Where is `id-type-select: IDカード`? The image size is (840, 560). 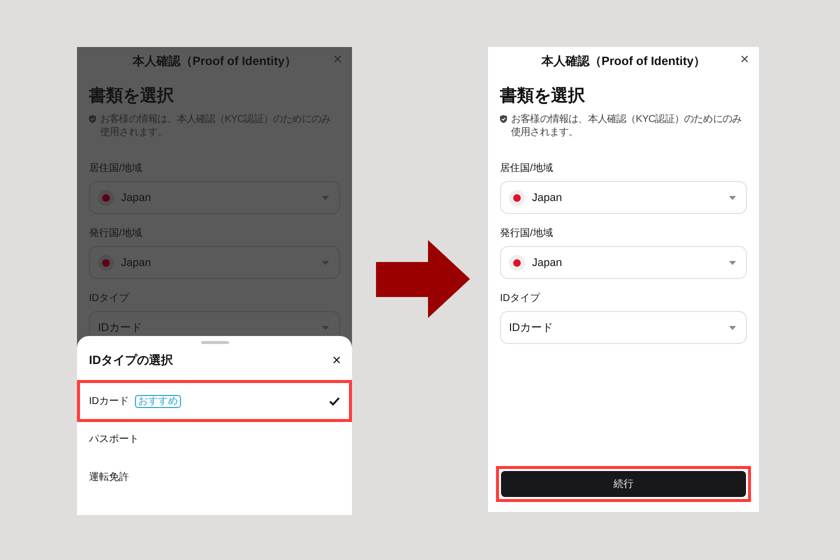
id-type-select: IDカード is located at coordinates (623, 327).